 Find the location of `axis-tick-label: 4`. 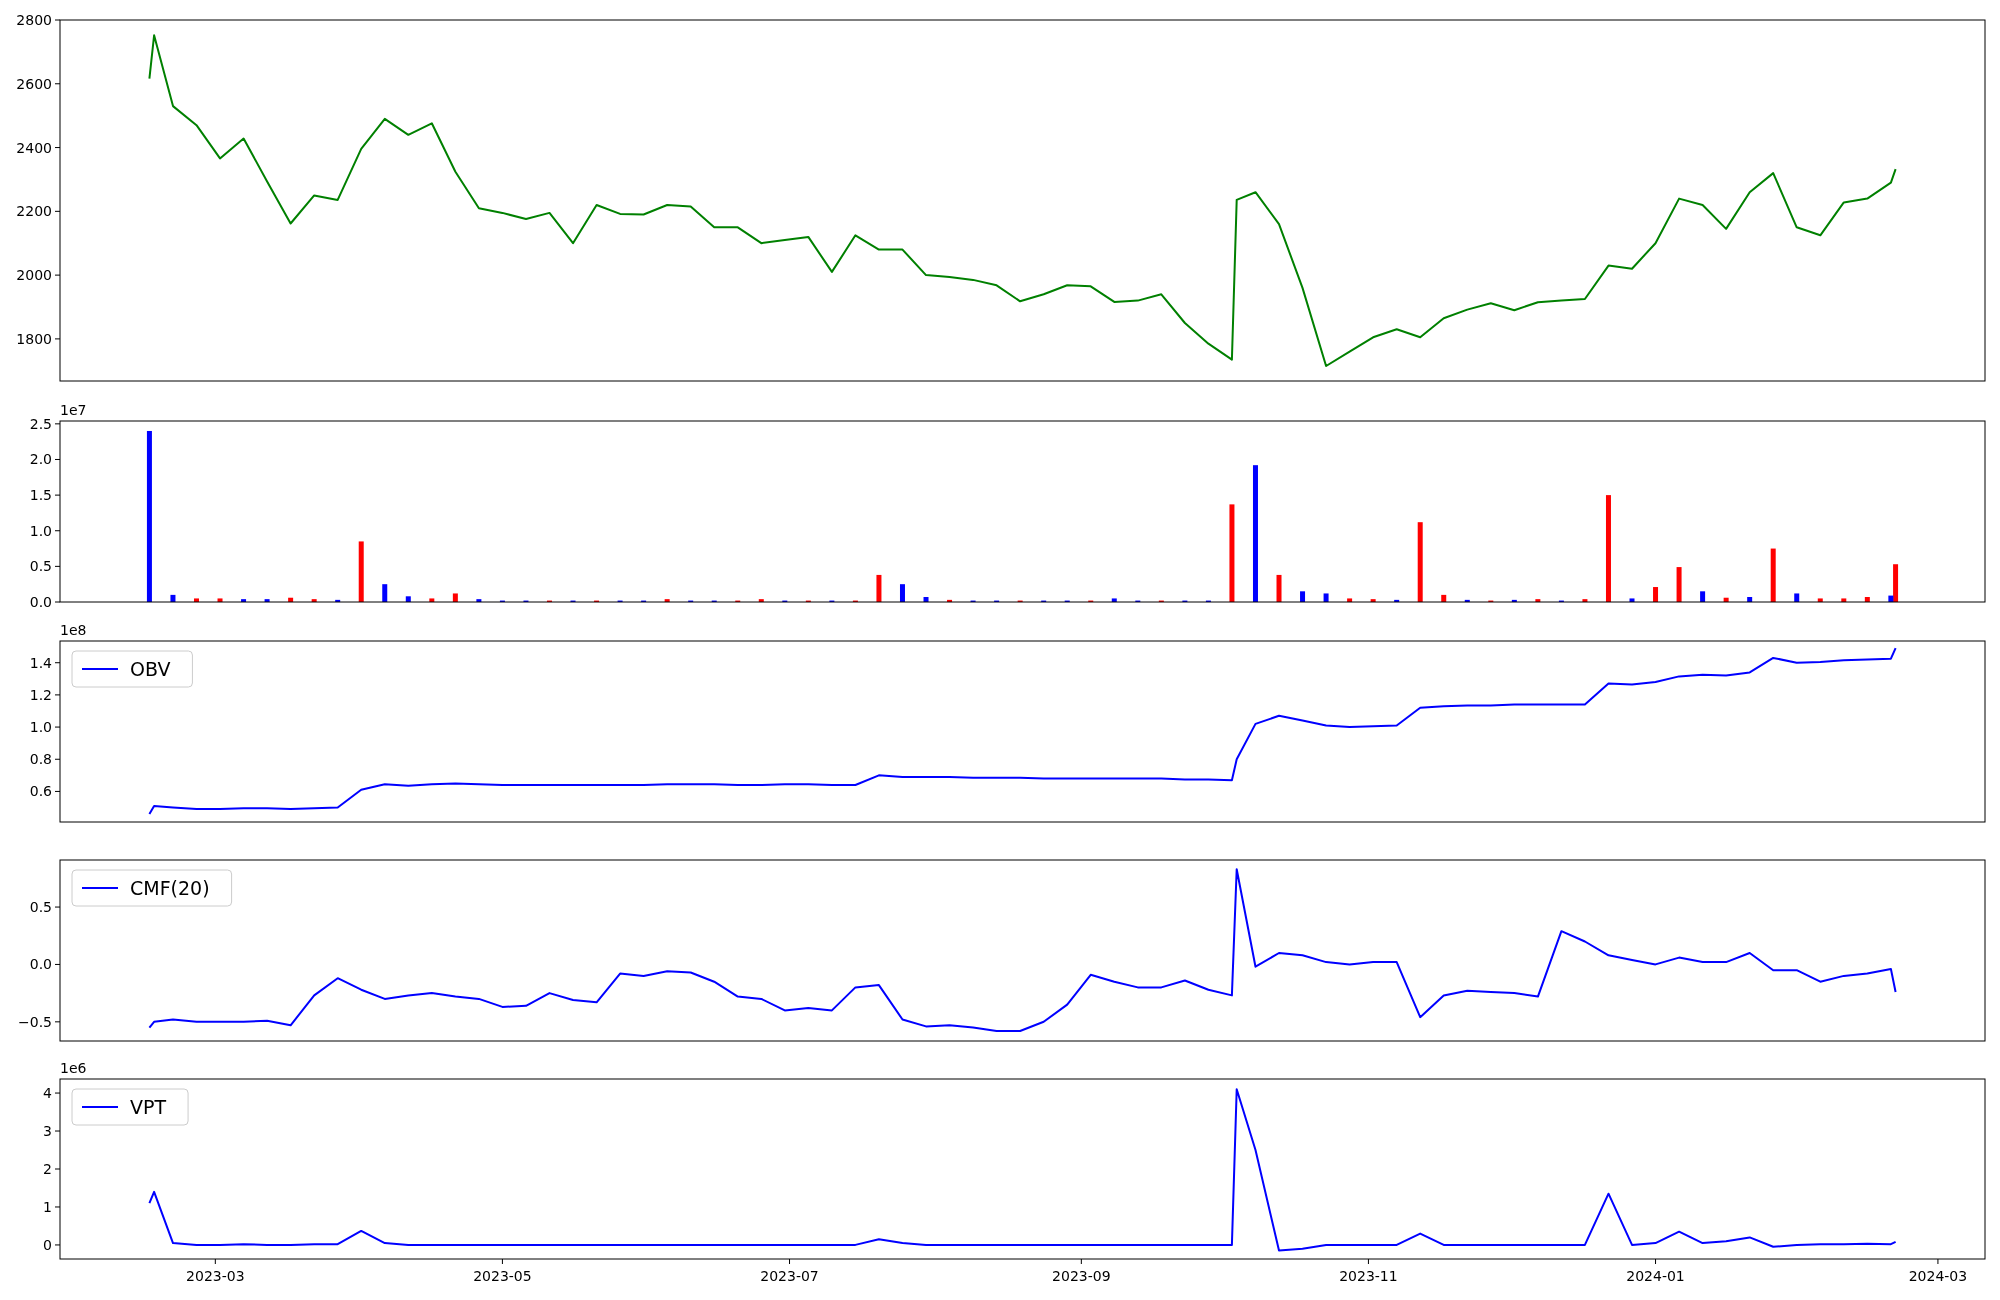

axis-tick-label: 4 is located at coordinates (47, 1093).